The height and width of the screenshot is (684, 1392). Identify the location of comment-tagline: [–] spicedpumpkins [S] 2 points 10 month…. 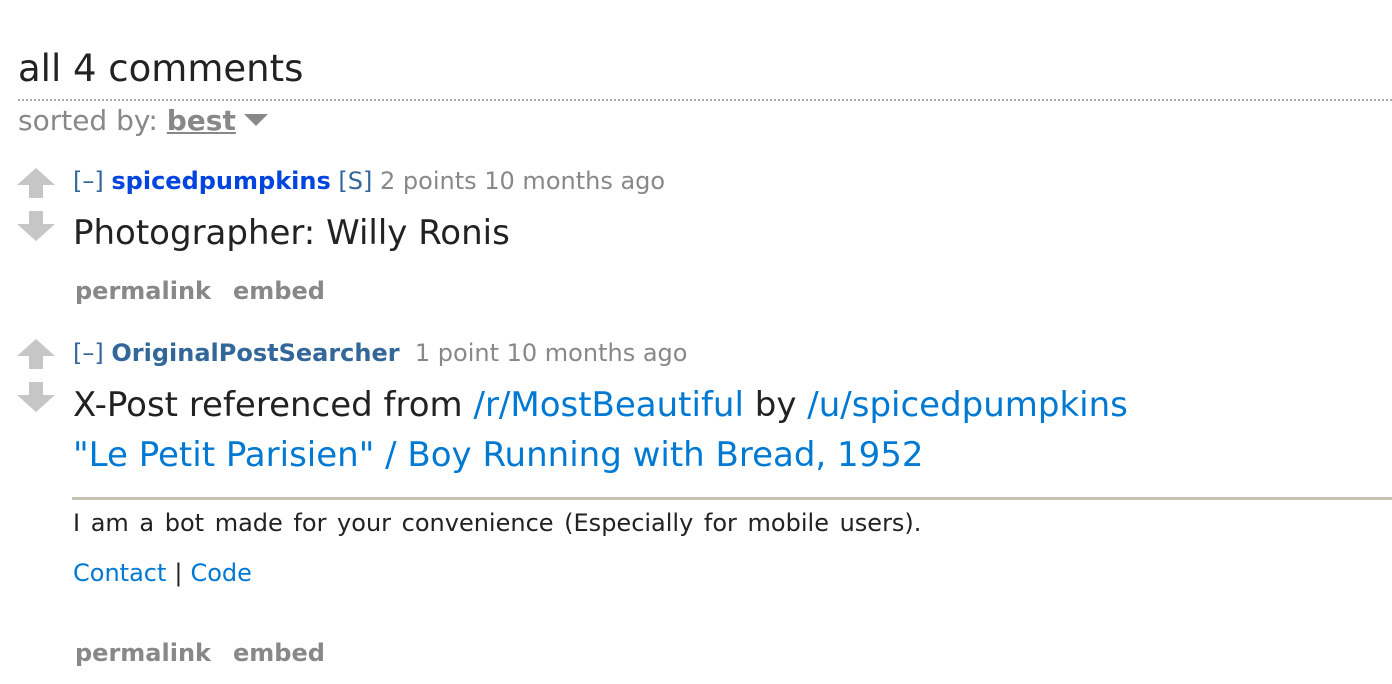
(369, 181).